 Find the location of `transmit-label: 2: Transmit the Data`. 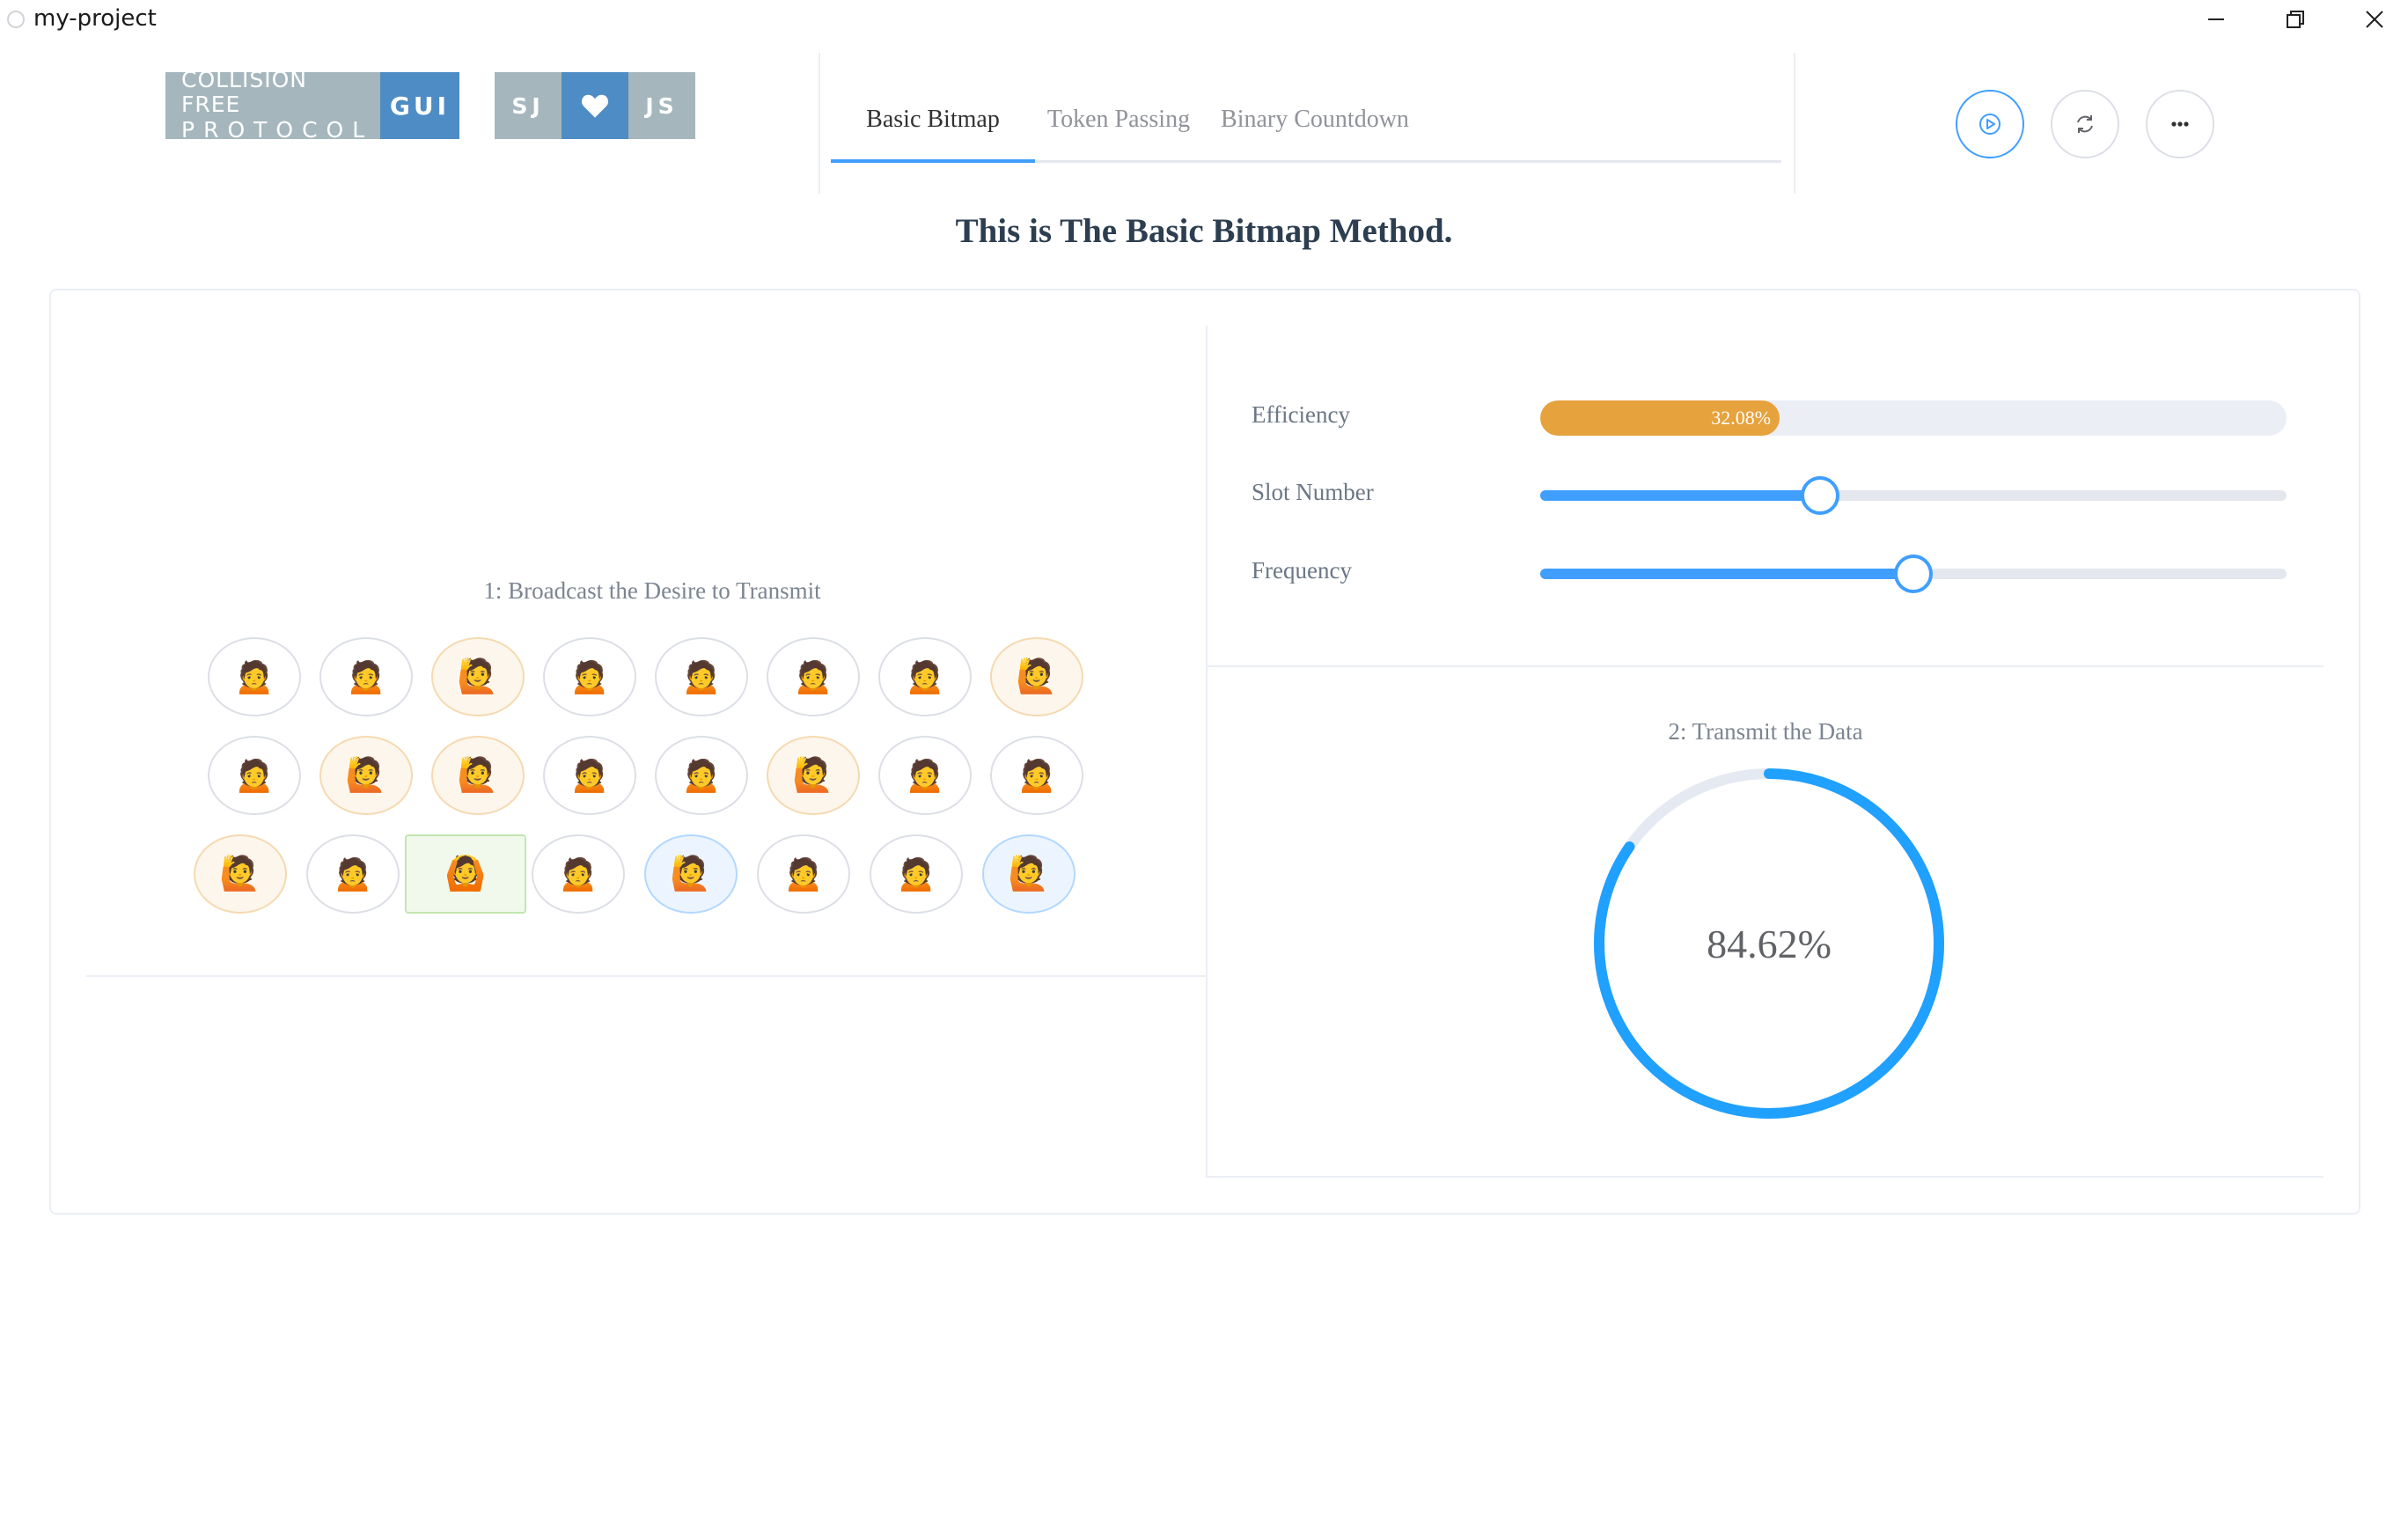

transmit-label: 2: Transmit the Data is located at coordinates (1765, 731).